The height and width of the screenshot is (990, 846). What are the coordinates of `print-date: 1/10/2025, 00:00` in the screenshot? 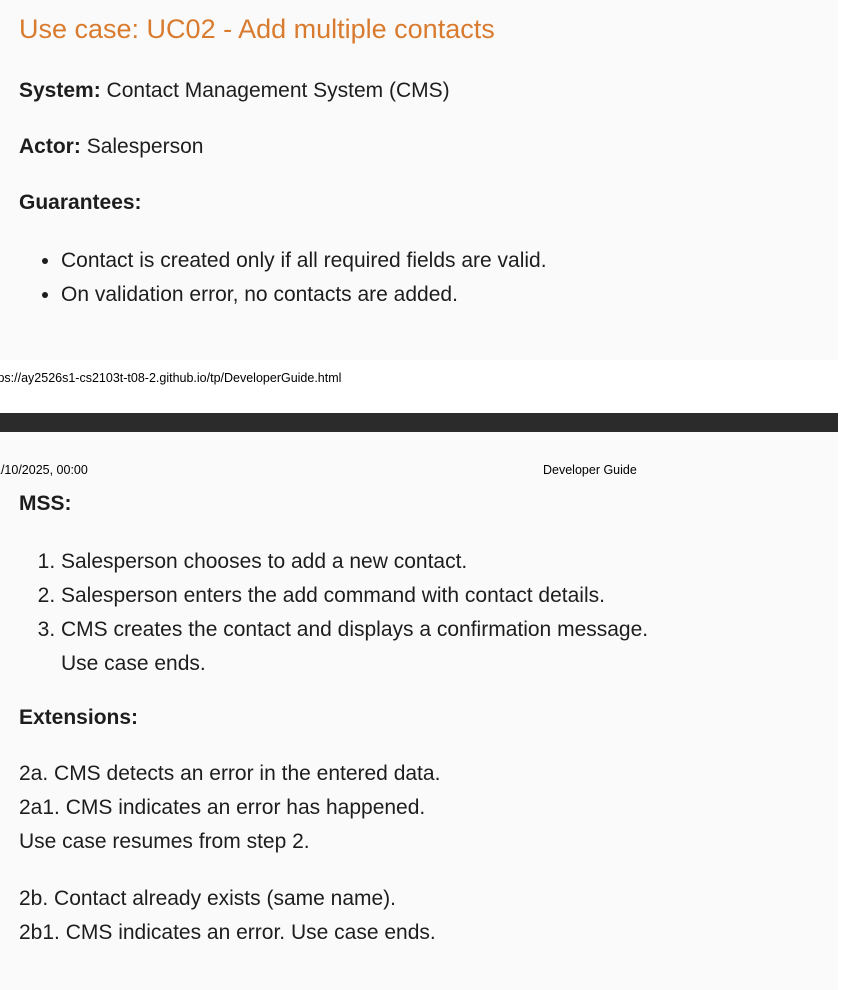 It's located at (44, 470).